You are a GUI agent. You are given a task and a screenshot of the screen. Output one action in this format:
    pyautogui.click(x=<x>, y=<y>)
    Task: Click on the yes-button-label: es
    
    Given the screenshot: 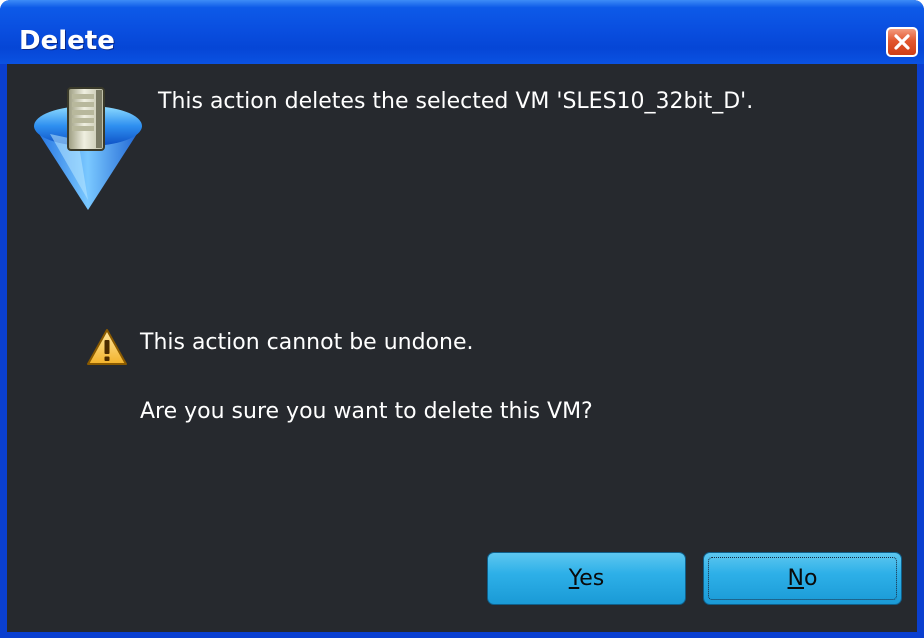 What is the action you would take?
    pyautogui.click(x=592, y=578)
    